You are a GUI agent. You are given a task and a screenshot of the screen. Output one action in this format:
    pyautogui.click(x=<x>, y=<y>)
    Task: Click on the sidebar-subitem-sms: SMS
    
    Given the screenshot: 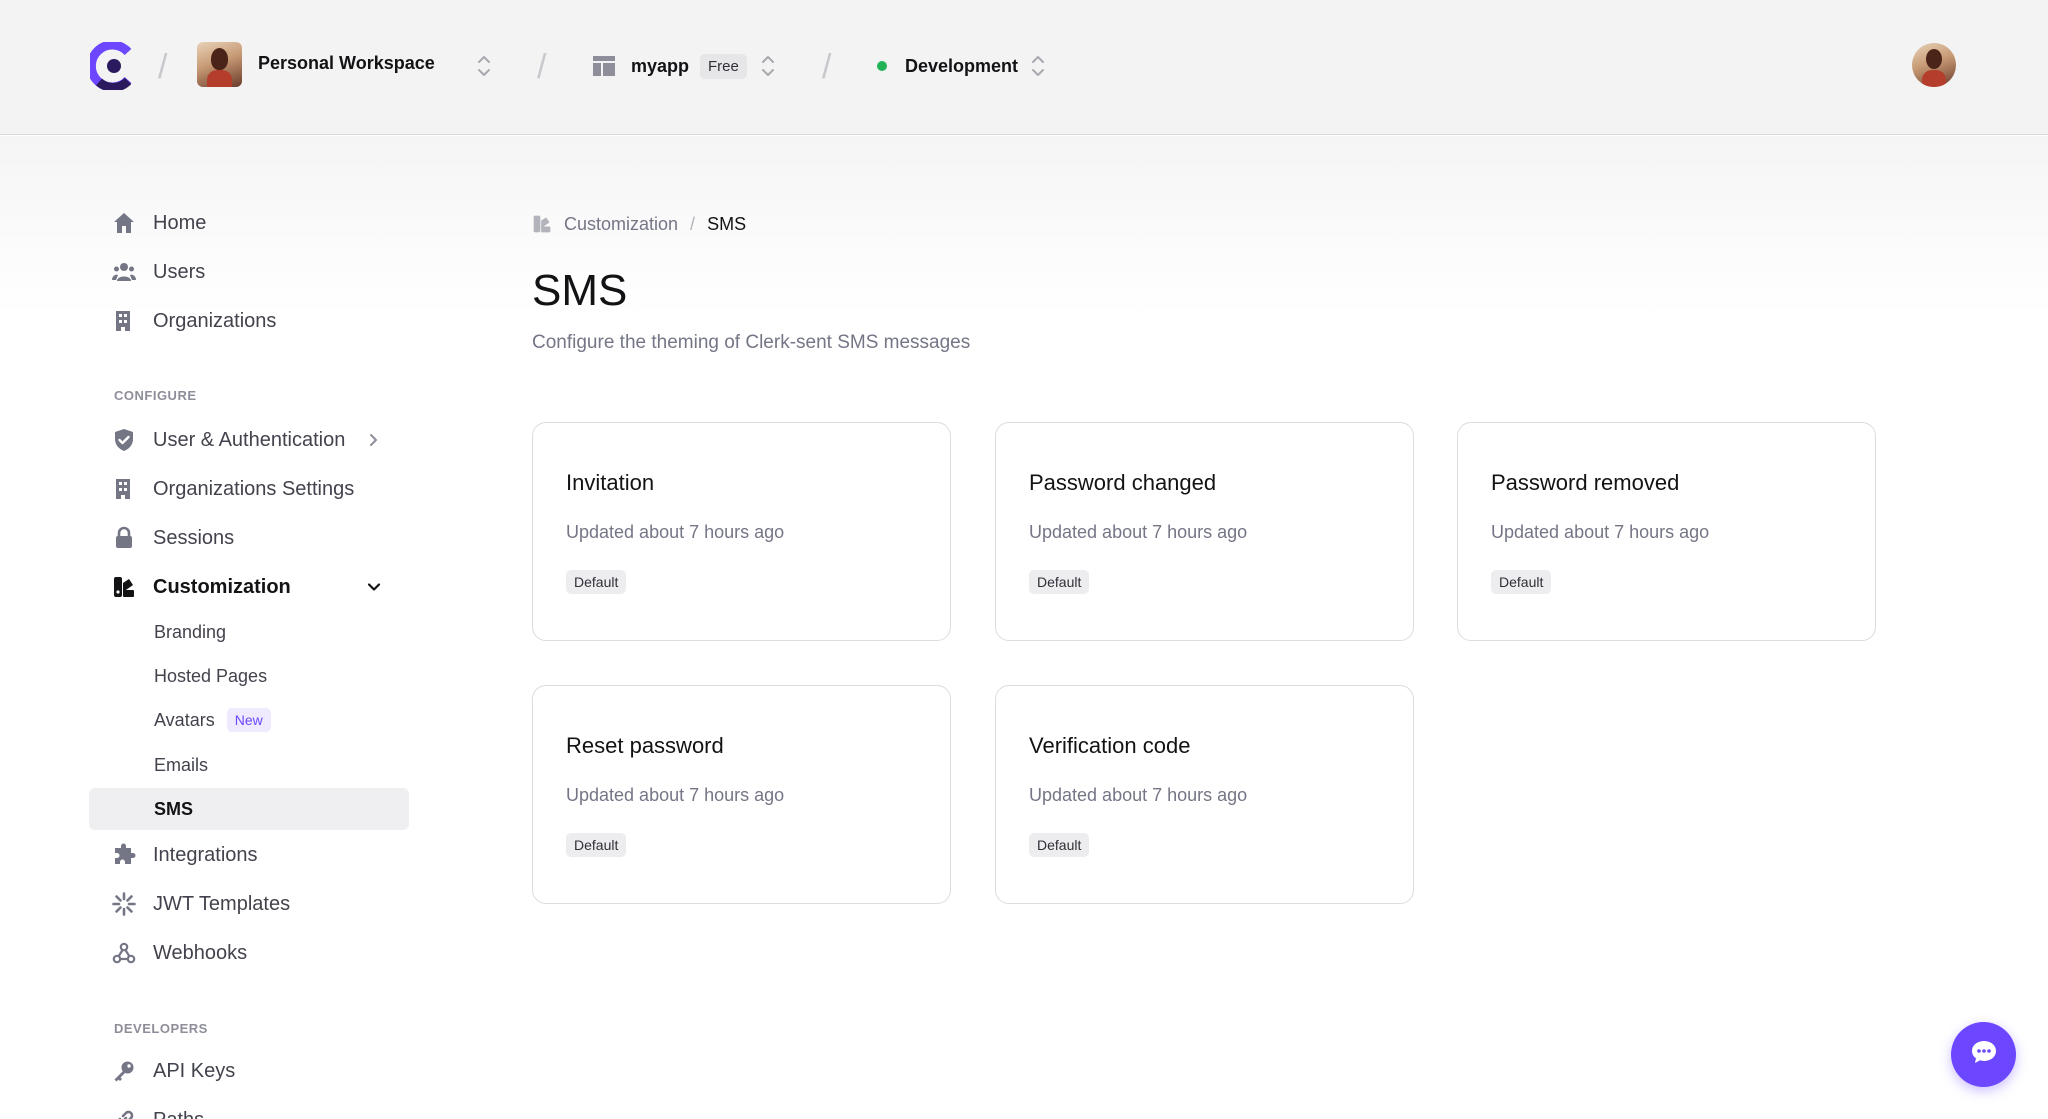 What is the action you would take?
    pyautogui.click(x=249, y=809)
    